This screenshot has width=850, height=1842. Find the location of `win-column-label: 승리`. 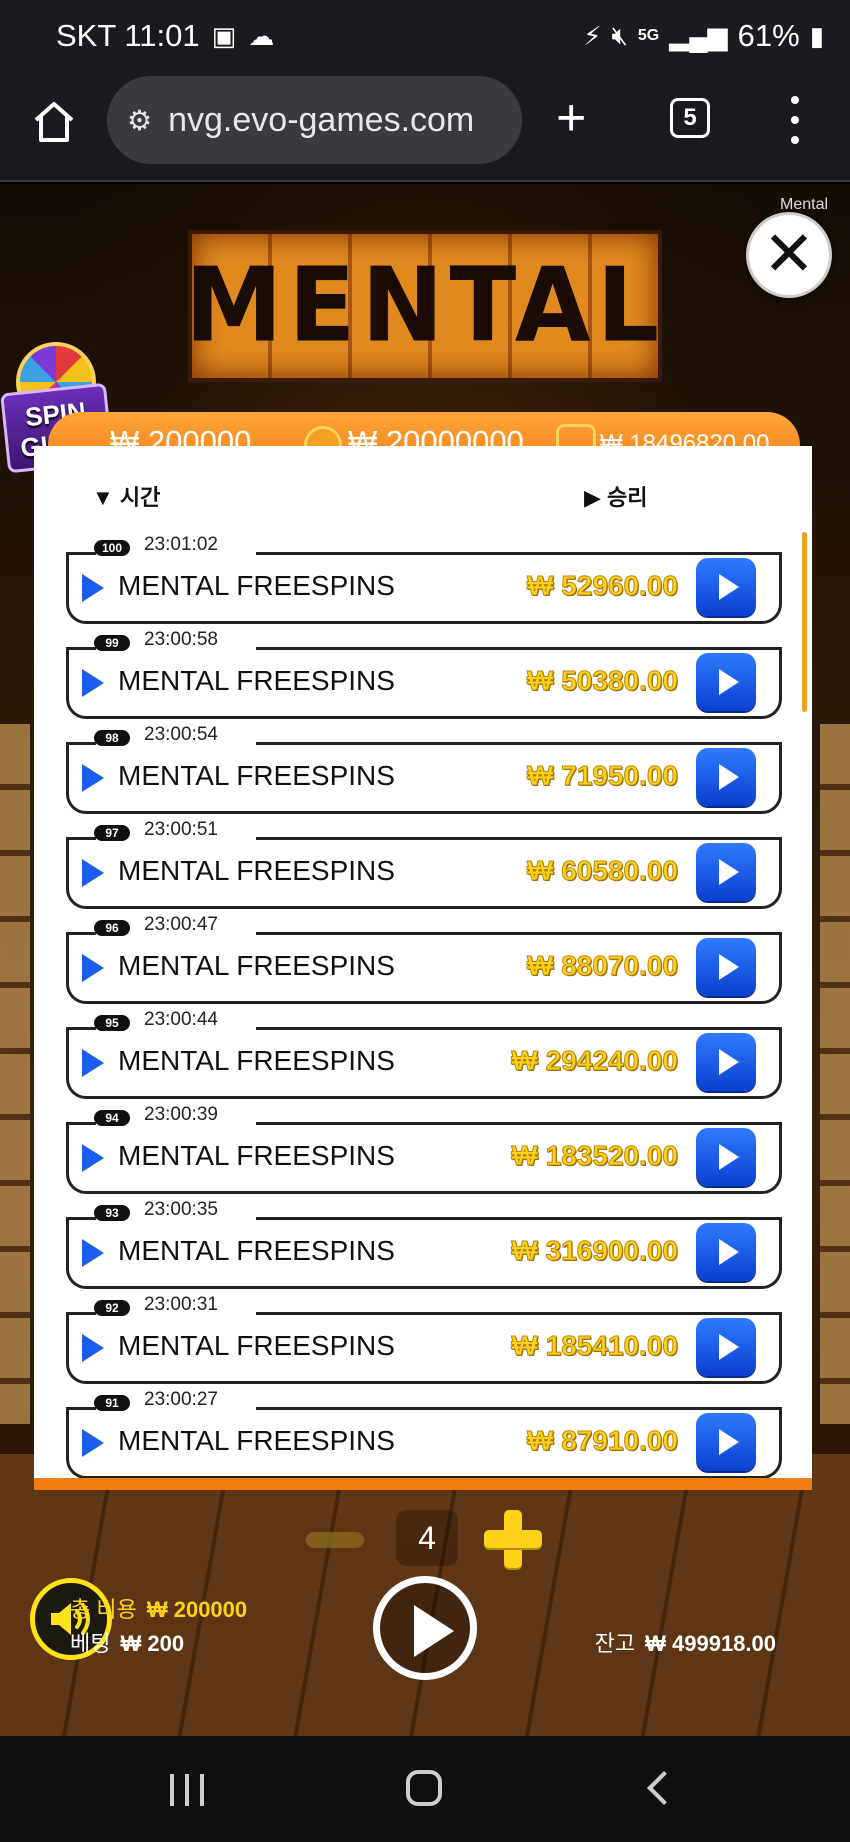

win-column-label: 승리 is located at coordinates (627, 497).